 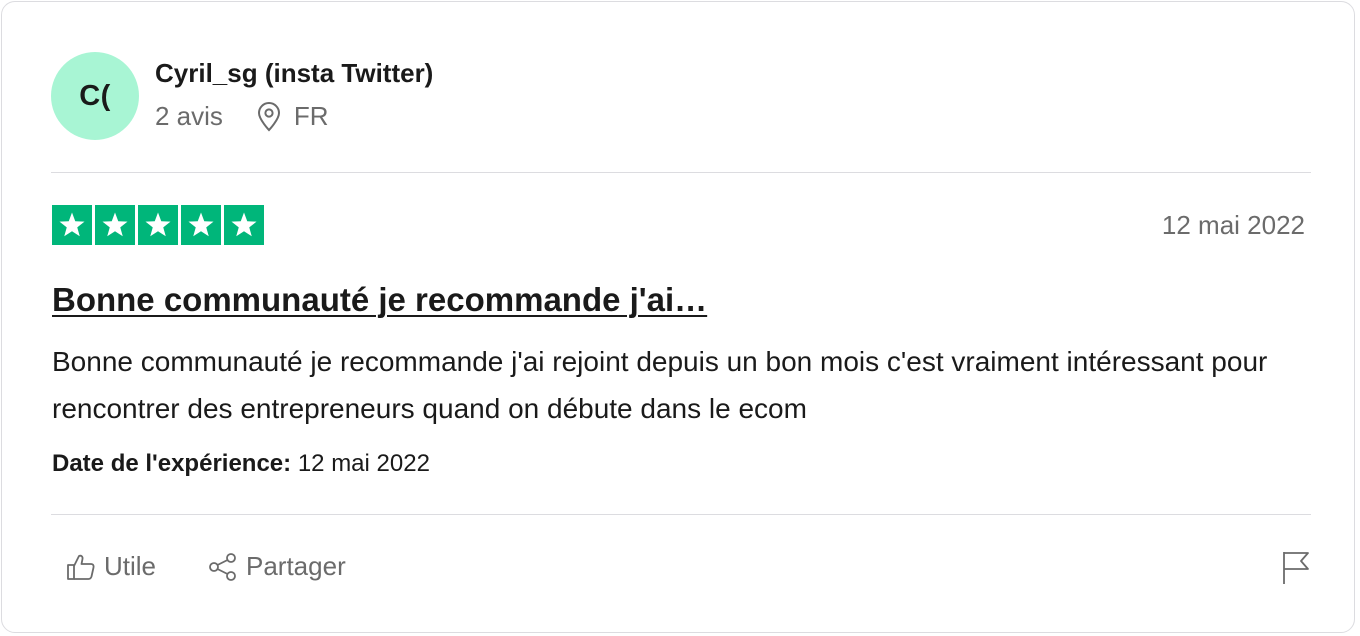 I want to click on author-country: FR, so click(x=311, y=116).